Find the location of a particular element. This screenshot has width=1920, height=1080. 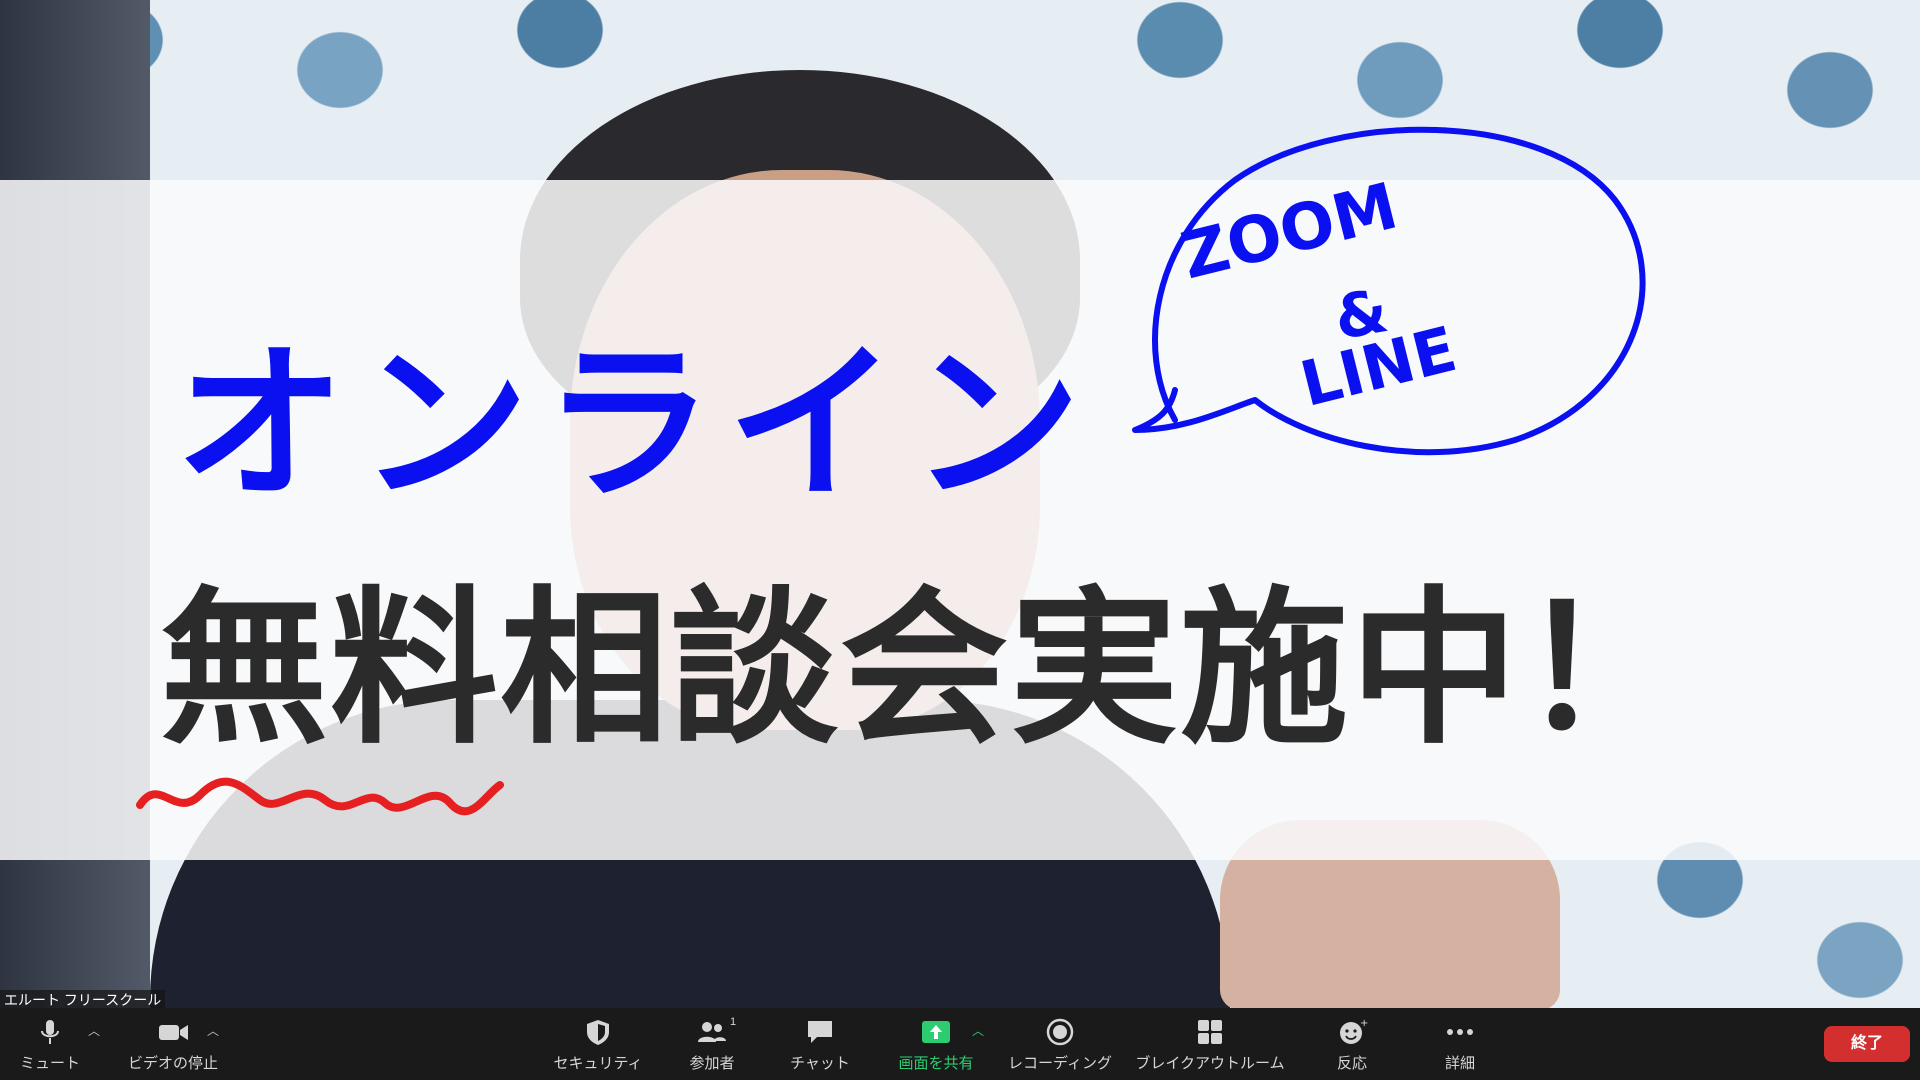

microphone-icon is located at coordinates (50, 1032).